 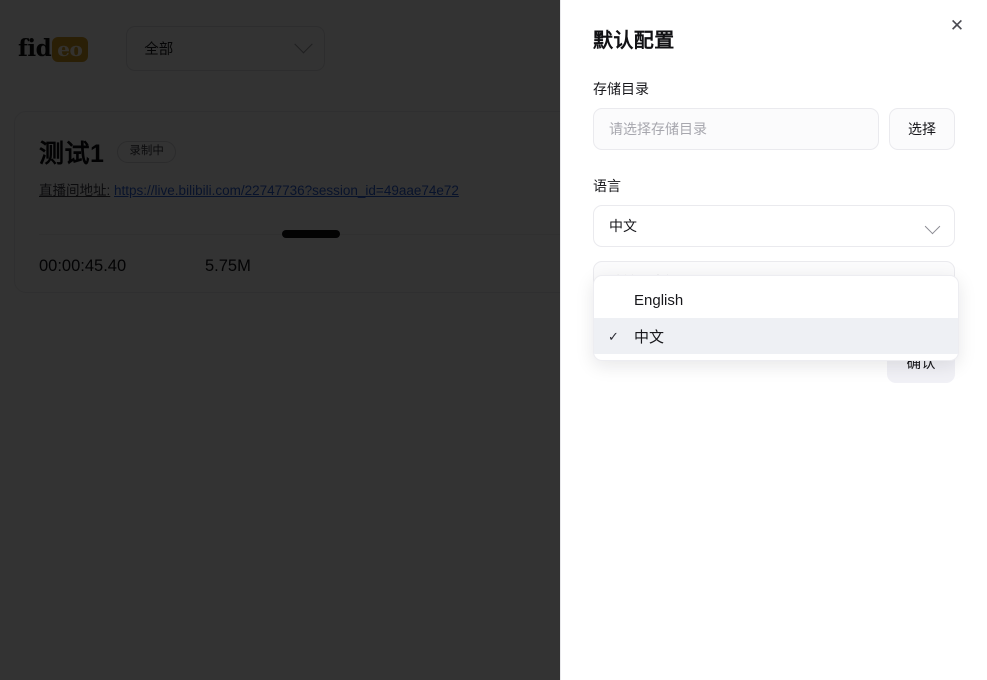 What do you see at coordinates (607, 186) in the screenshot?
I see `language-label: 语言` at bounding box center [607, 186].